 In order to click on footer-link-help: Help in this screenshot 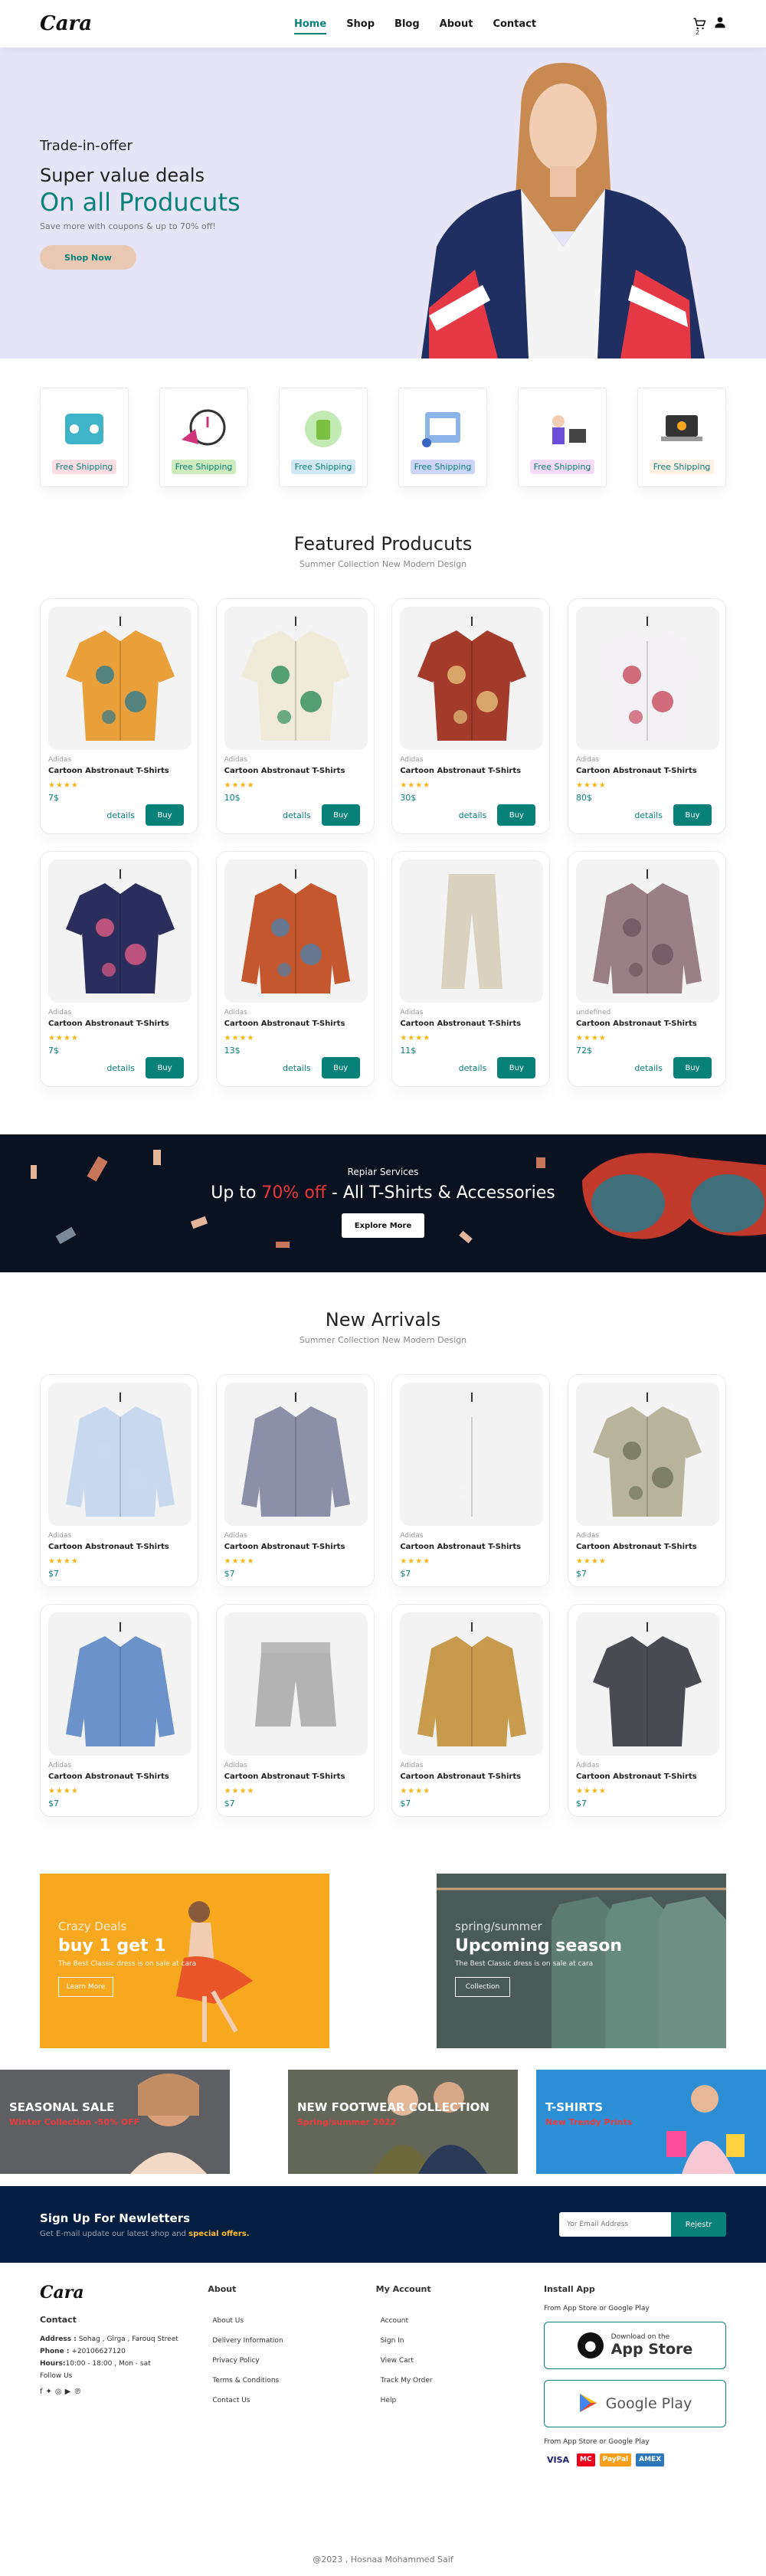, I will do `click(463, 2400)`.